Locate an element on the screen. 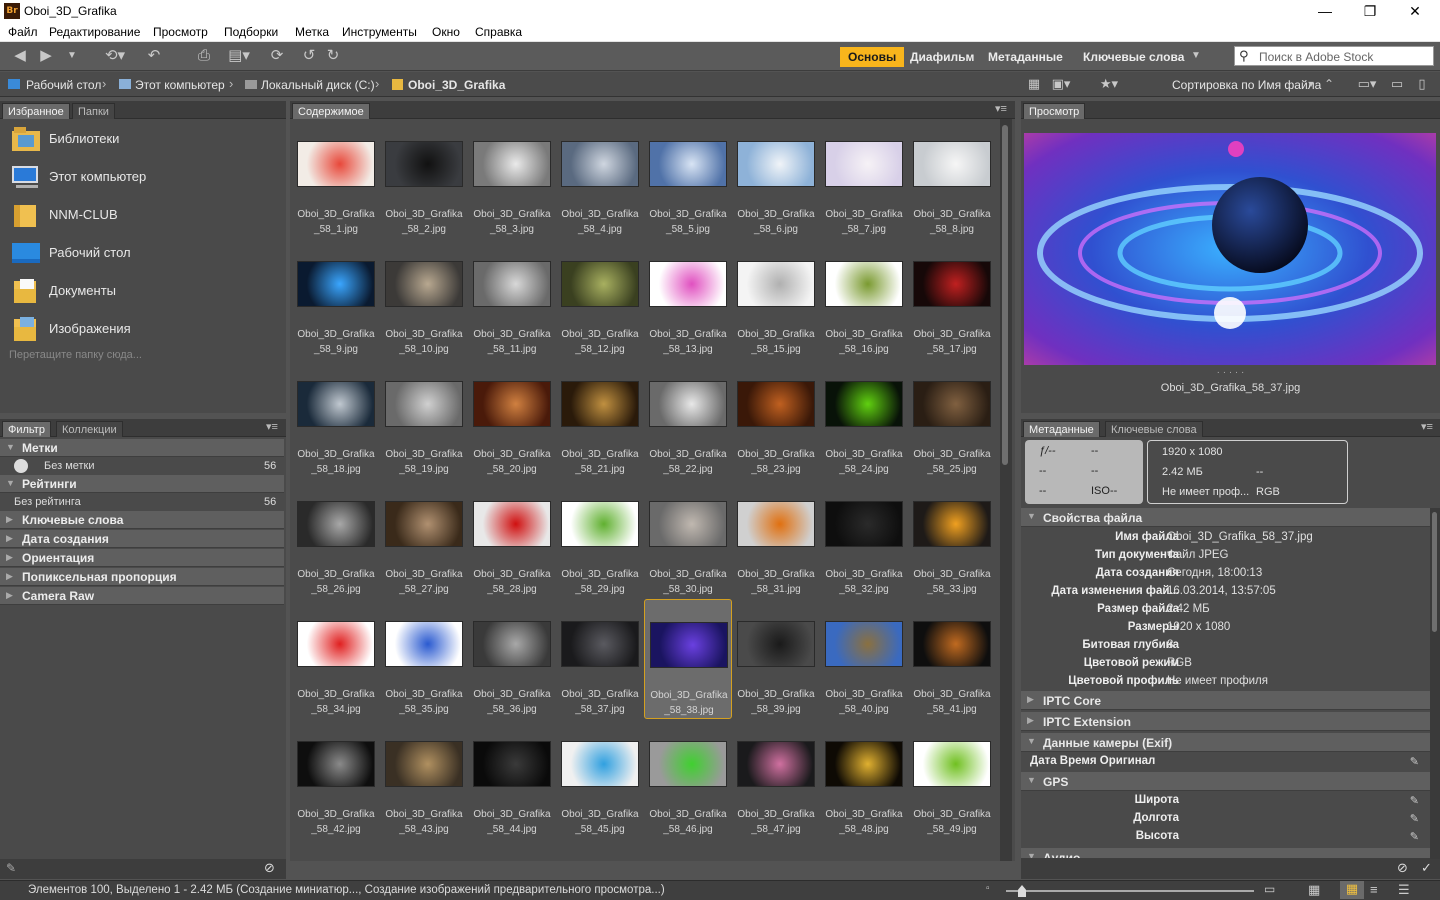 This screenshot has width=1440, height=900. thumbnail-item: Oboi_3D_Grafika _58_40.jpg is located at coordinates (864, 659).